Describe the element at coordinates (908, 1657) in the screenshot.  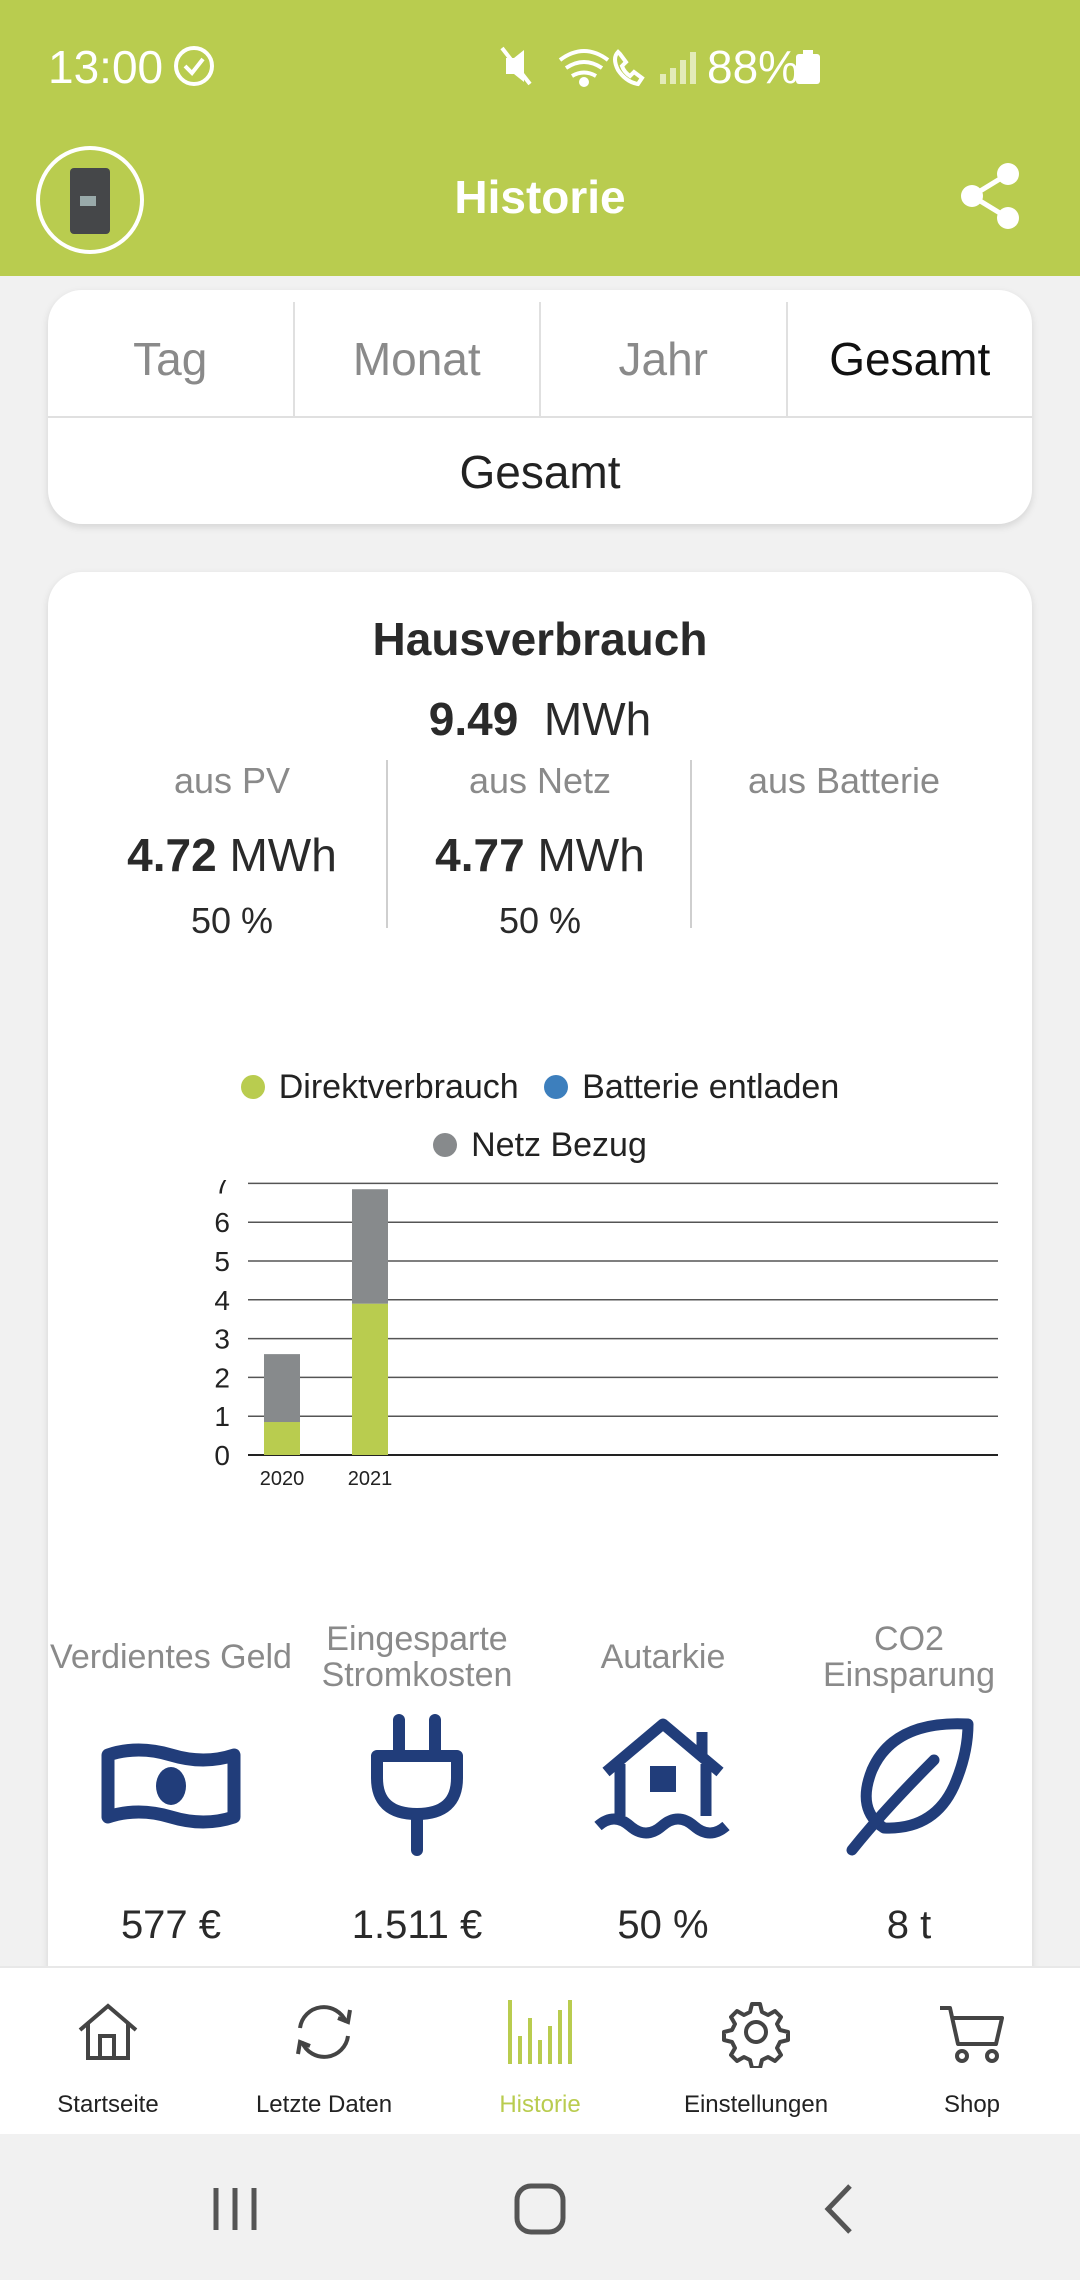
I see `kpi-label: CO2 Einsparung` at that location.